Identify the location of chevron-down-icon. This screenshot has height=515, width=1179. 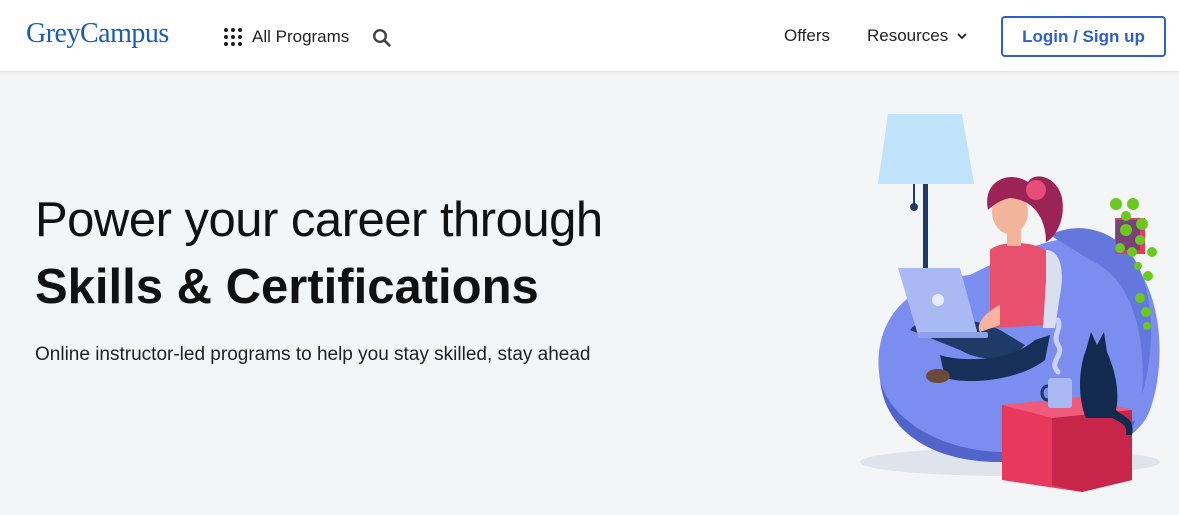
(962, 36).